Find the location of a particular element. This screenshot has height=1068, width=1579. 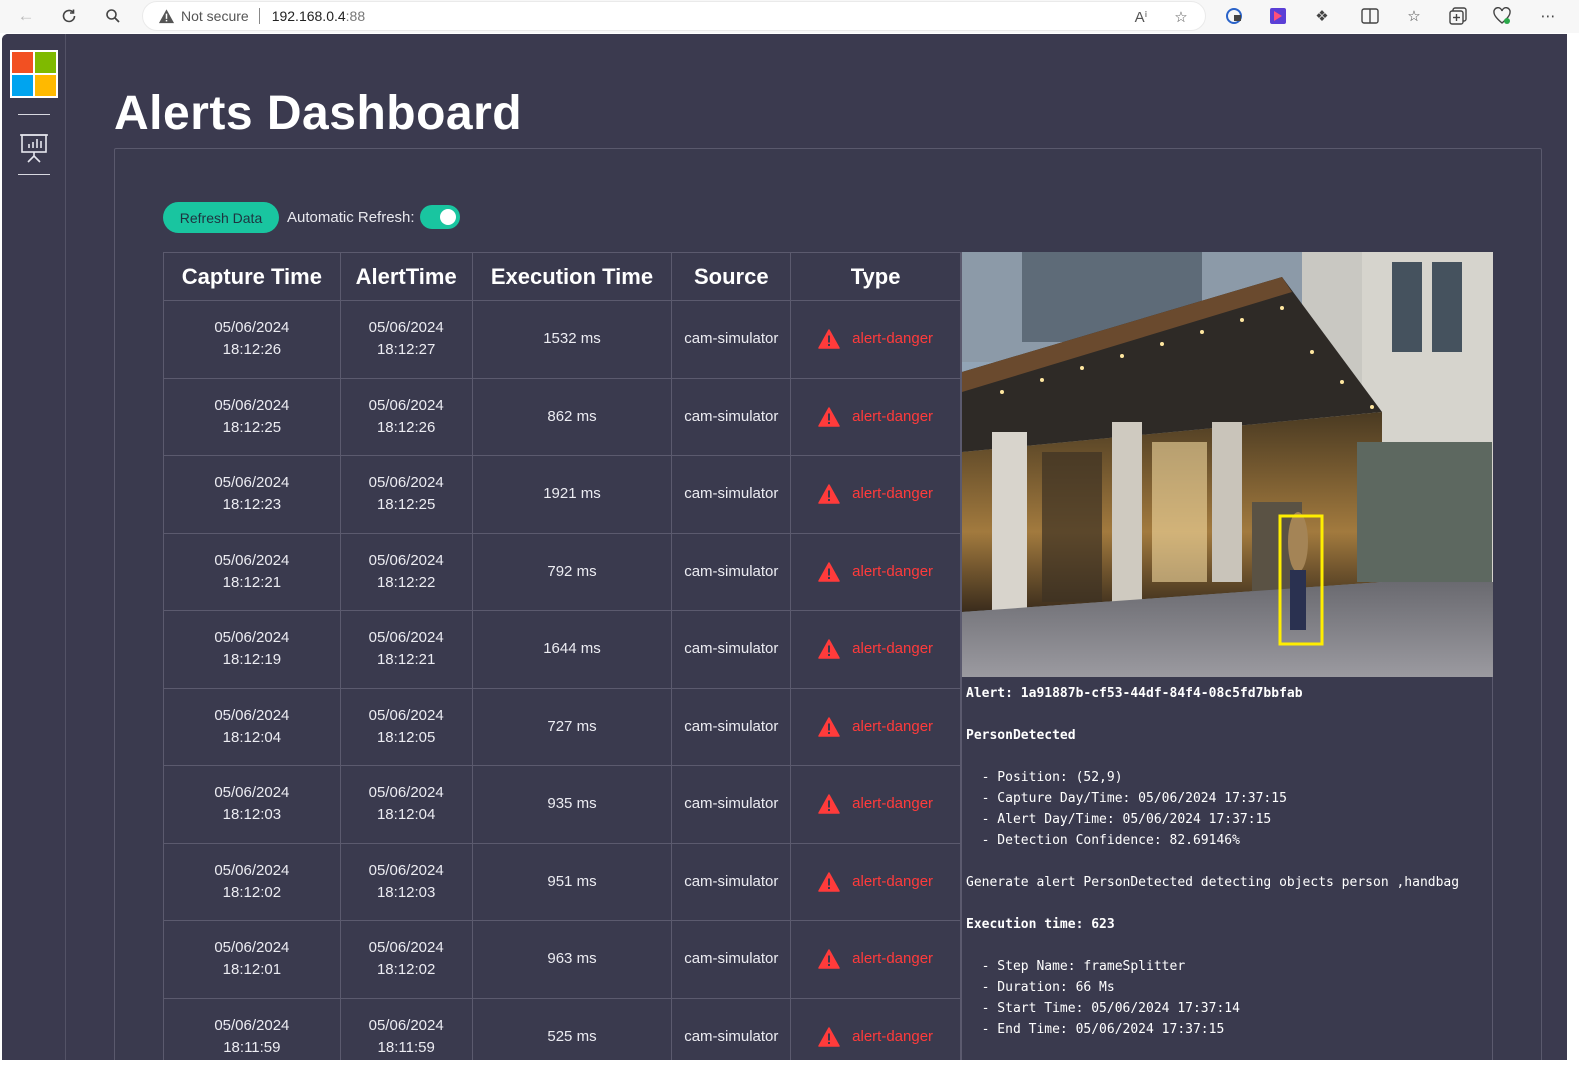

password-icon is located at coordinates (1234, 16).